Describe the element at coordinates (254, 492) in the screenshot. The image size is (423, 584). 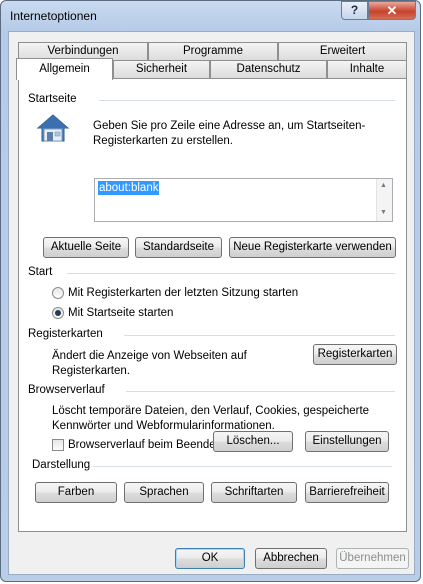
I see `fonts-button: Schriftarten` at that location.